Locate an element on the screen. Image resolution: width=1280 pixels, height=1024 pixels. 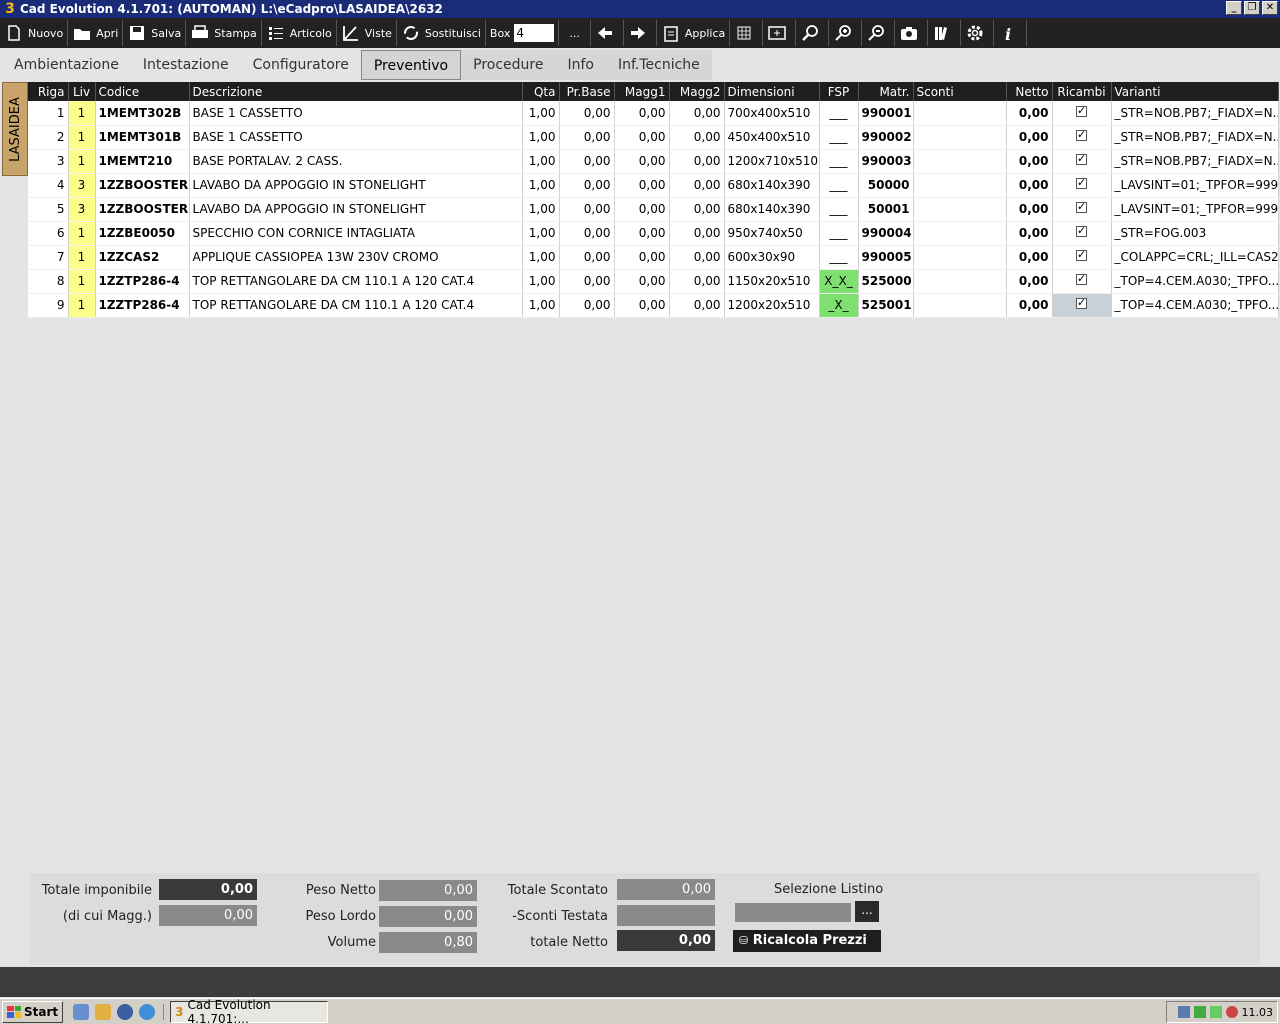
tab-preventivo: Preventivo is located at coordinates (411, 65).